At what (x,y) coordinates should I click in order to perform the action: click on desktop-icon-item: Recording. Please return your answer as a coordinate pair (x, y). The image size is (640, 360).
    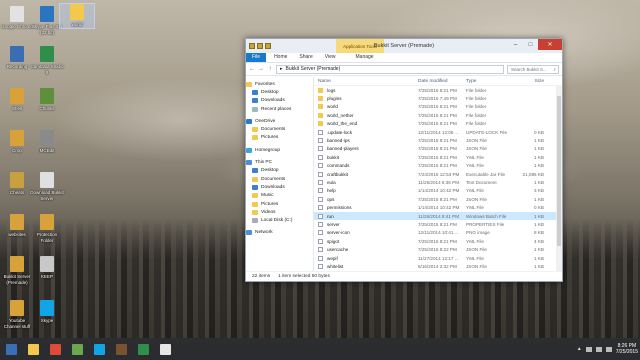
    Looking at the image, I should click on (17, 58).